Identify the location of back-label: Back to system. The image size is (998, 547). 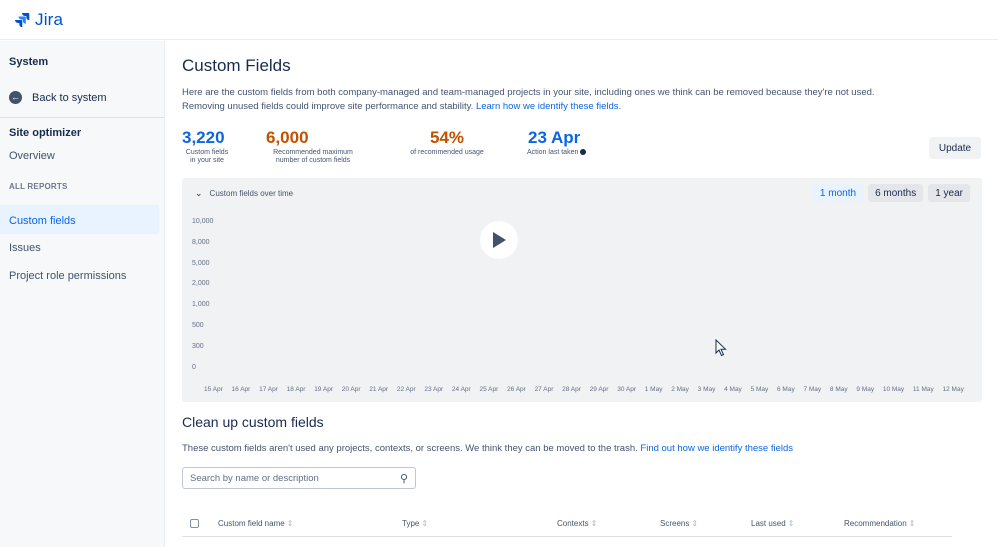
(69, 97).